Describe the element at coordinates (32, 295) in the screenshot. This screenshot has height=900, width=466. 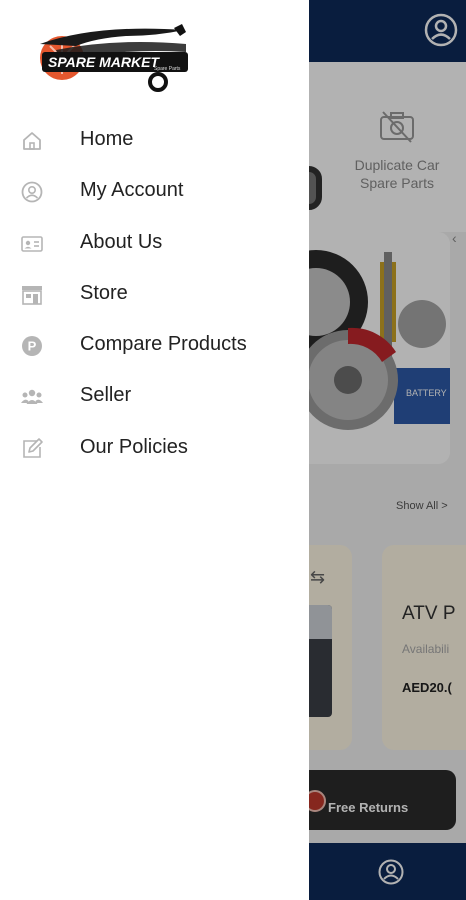
I see `store-icon` at that location.